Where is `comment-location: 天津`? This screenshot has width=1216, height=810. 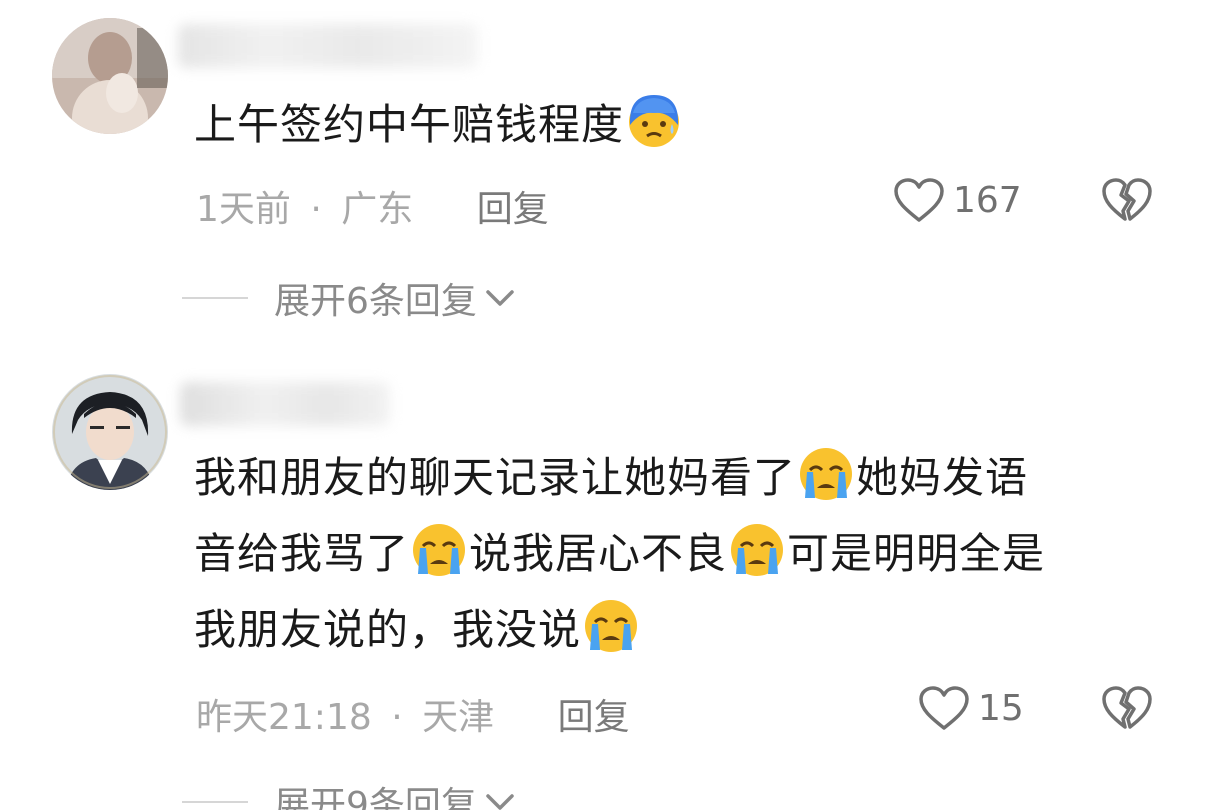
comment-location: 天津 is located at coordinates (458, 717).